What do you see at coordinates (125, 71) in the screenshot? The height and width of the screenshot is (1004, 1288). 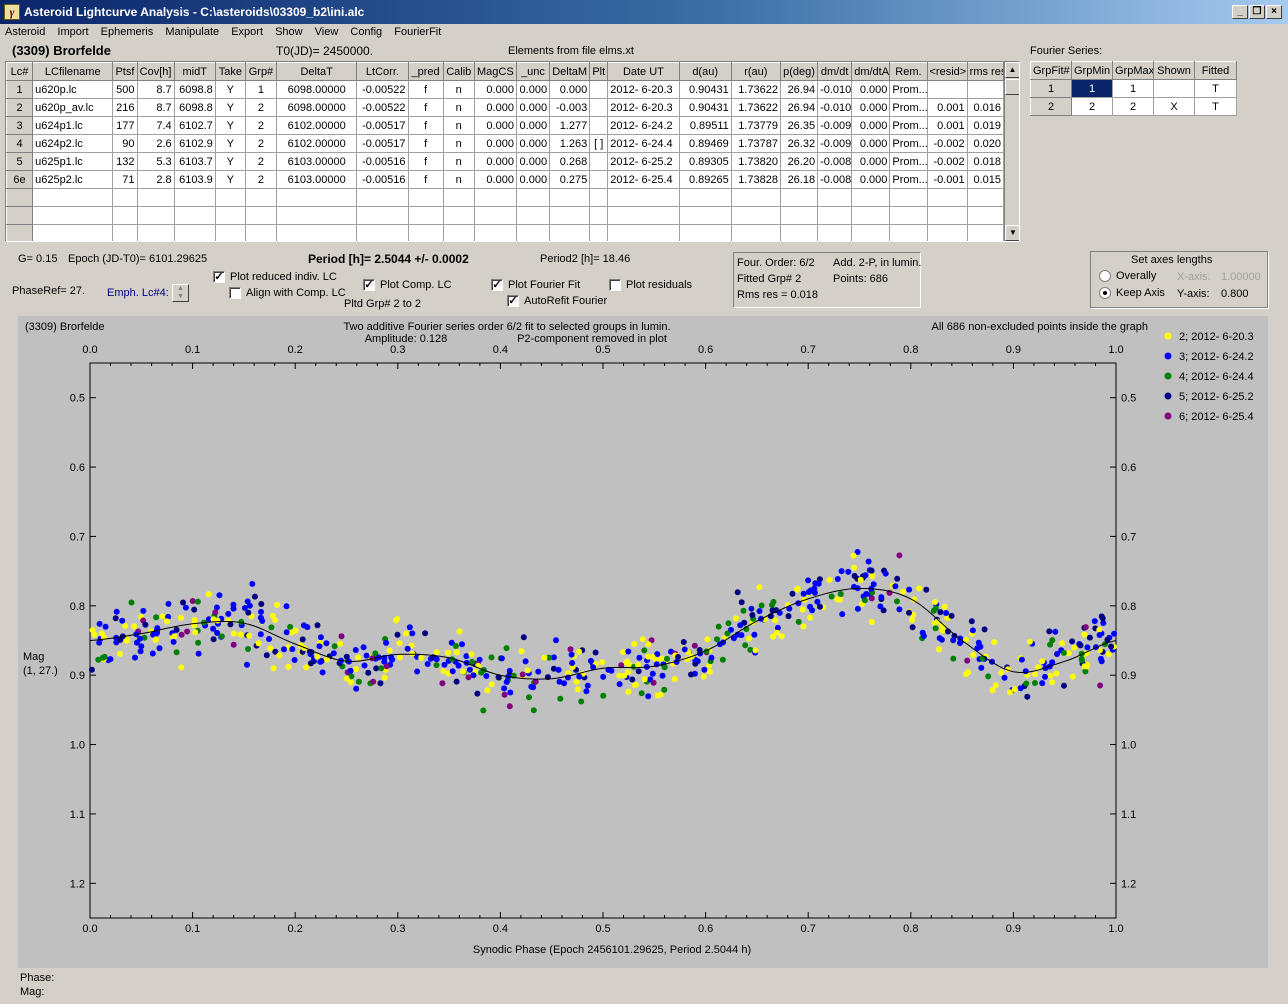 I see `column-header: Ptsf` at bounding box center [125, 71].